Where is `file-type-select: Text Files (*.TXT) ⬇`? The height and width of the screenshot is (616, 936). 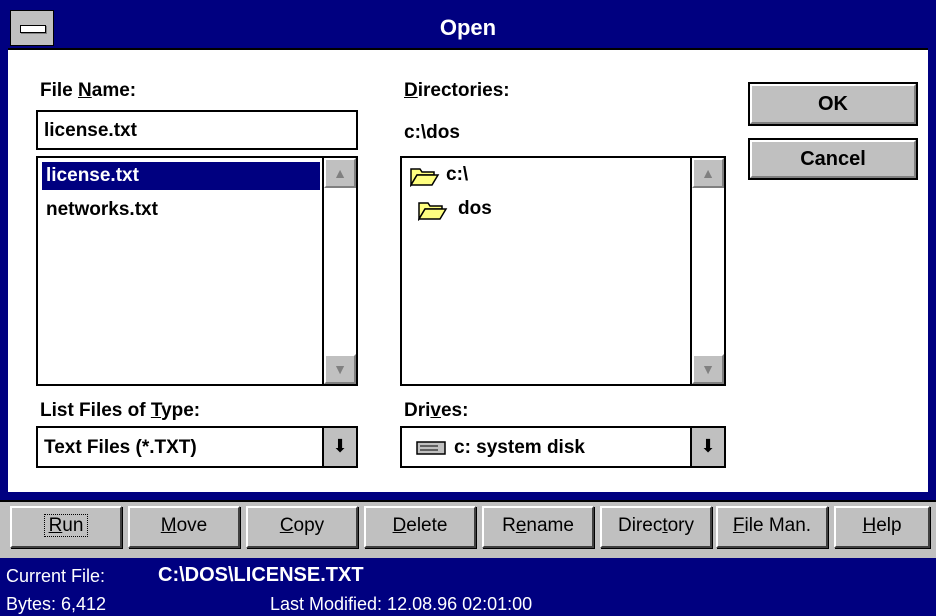
file-type-select: Text Files (*.TXT) ⬇ is located at coordinates (197, 447).